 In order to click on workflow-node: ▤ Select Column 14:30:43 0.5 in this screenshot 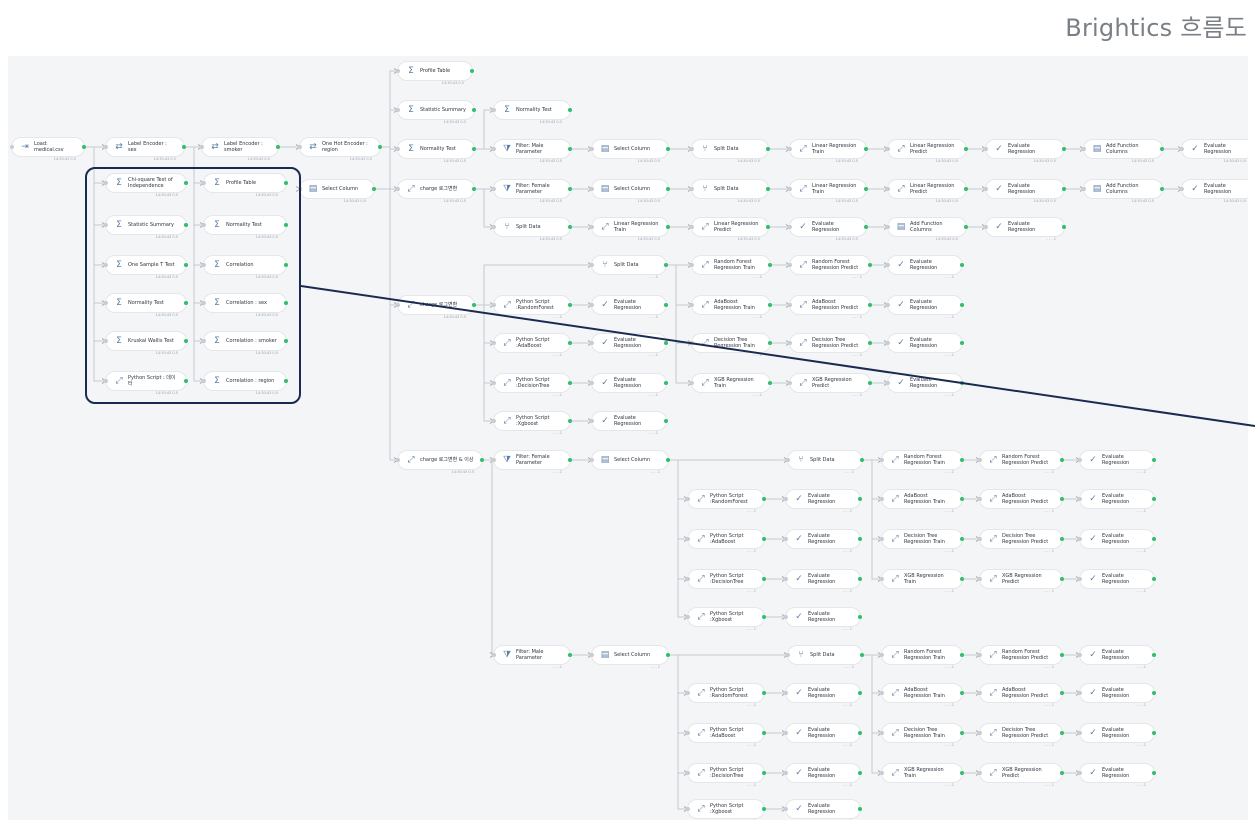, I will do `click(337, 191)`.